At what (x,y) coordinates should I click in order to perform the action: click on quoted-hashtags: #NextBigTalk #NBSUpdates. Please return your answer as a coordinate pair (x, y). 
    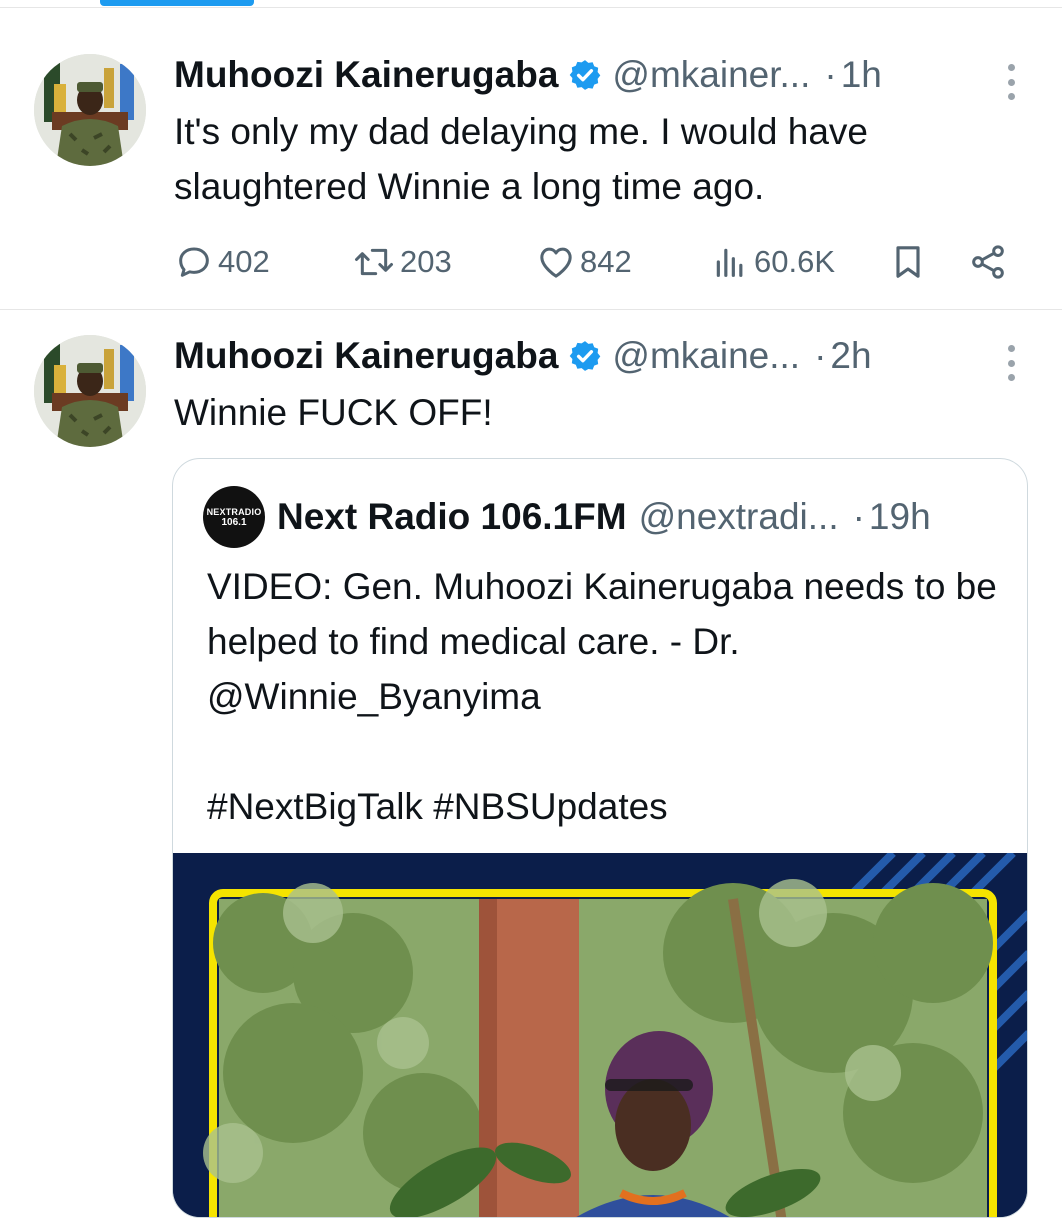
    Looking at the image, I should click on (602, 806).